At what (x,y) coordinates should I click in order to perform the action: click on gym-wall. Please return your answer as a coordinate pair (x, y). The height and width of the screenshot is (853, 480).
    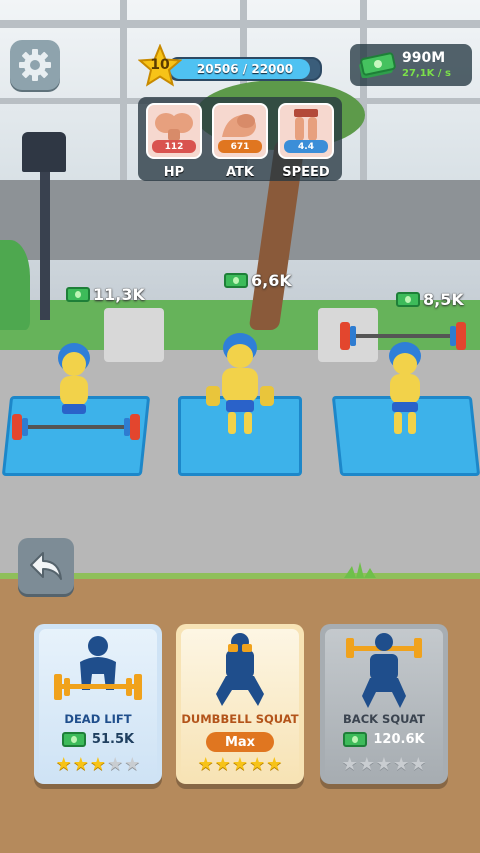
    Looking at the image, I should click on (240, 220).